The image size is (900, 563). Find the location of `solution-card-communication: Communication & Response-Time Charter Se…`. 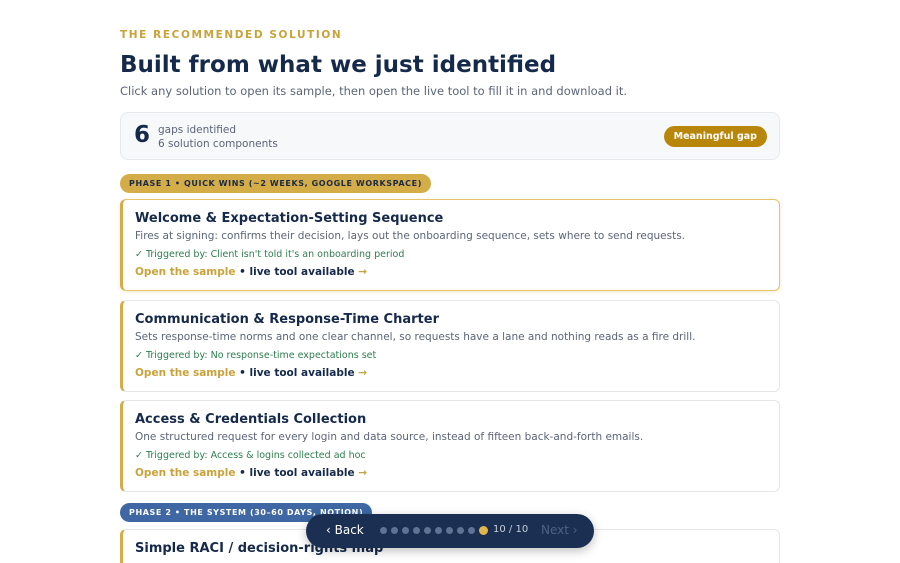

solution-card-communication: Communication & Response-Time Charter Se… is located at coordinates (450, 346).